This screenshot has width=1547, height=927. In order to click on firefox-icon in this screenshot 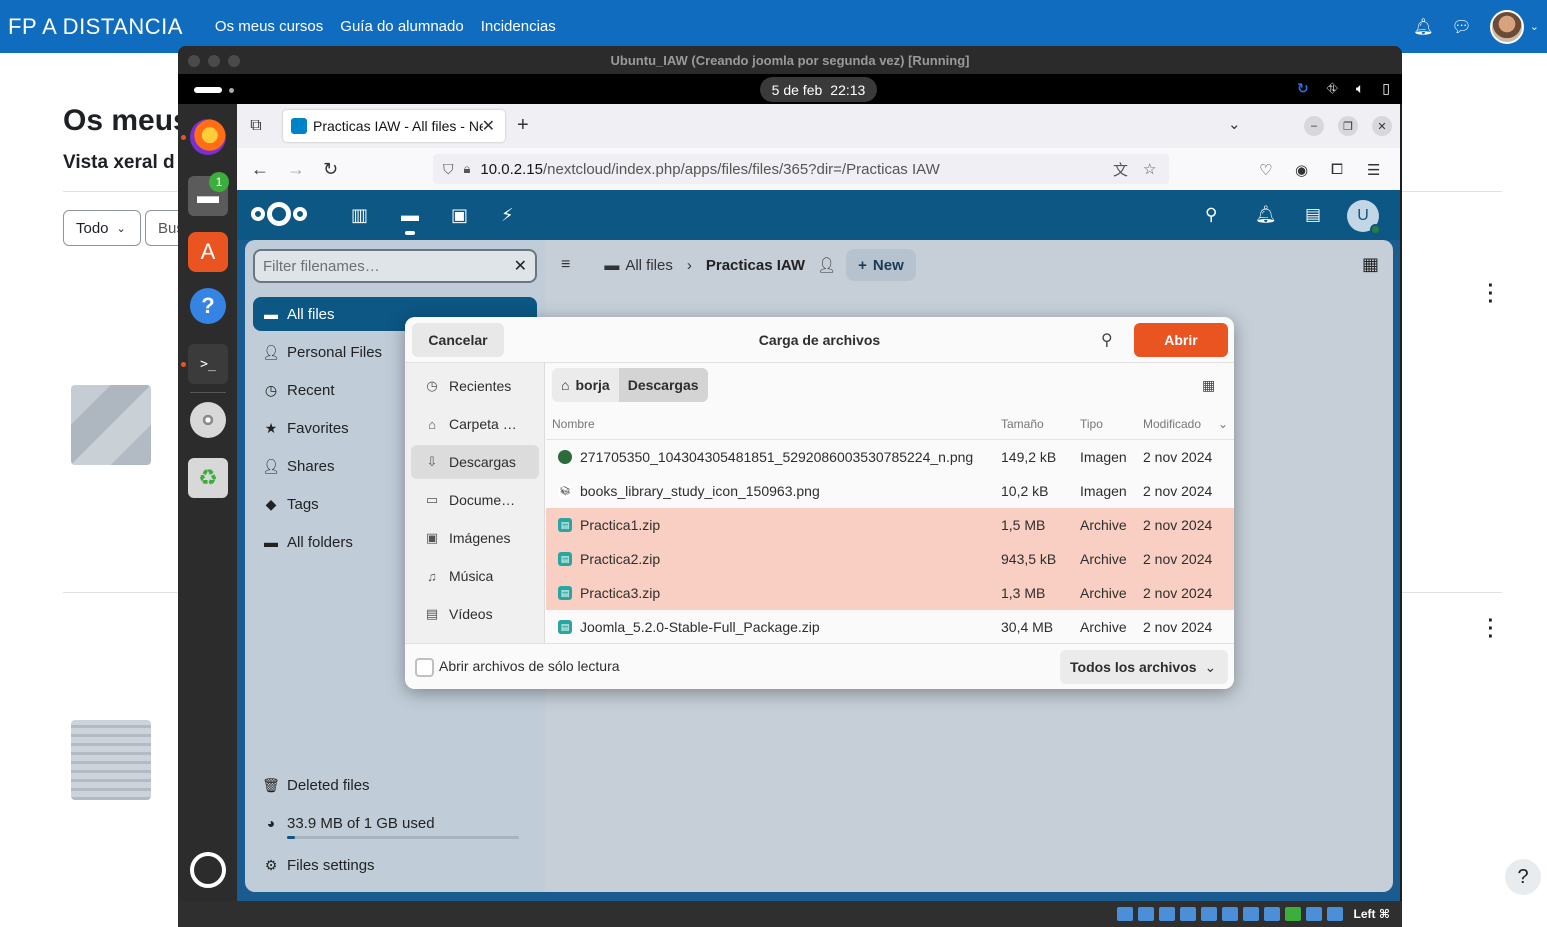, I will do `click(208, 137)`.